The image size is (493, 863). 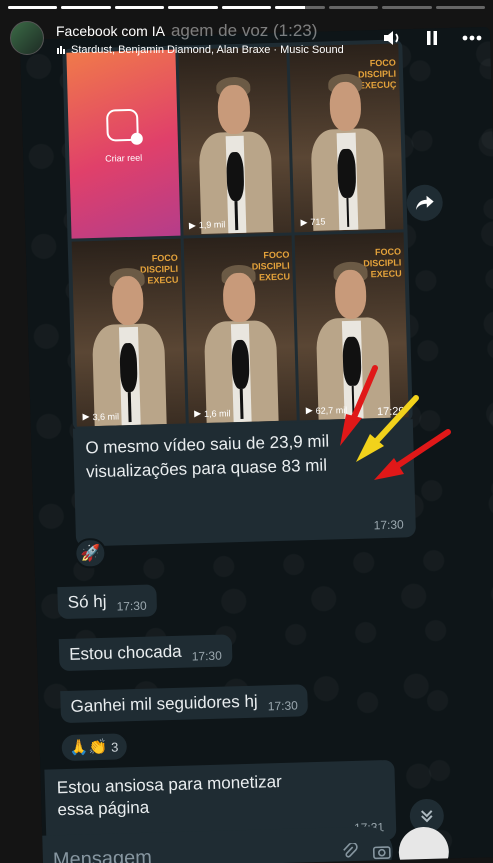 I want to click on forward-icon, so click(x=424, y=203).